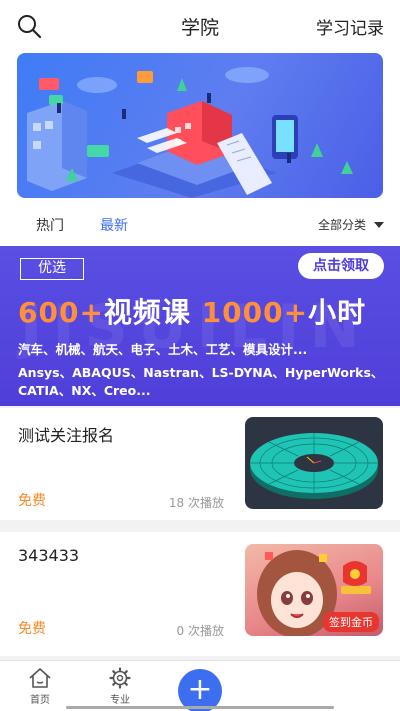 The image size is (400, 711). Describe the element at coordinates (120, 700) in the screenshot. I see `tabbar-major-label: 专业` at that location.